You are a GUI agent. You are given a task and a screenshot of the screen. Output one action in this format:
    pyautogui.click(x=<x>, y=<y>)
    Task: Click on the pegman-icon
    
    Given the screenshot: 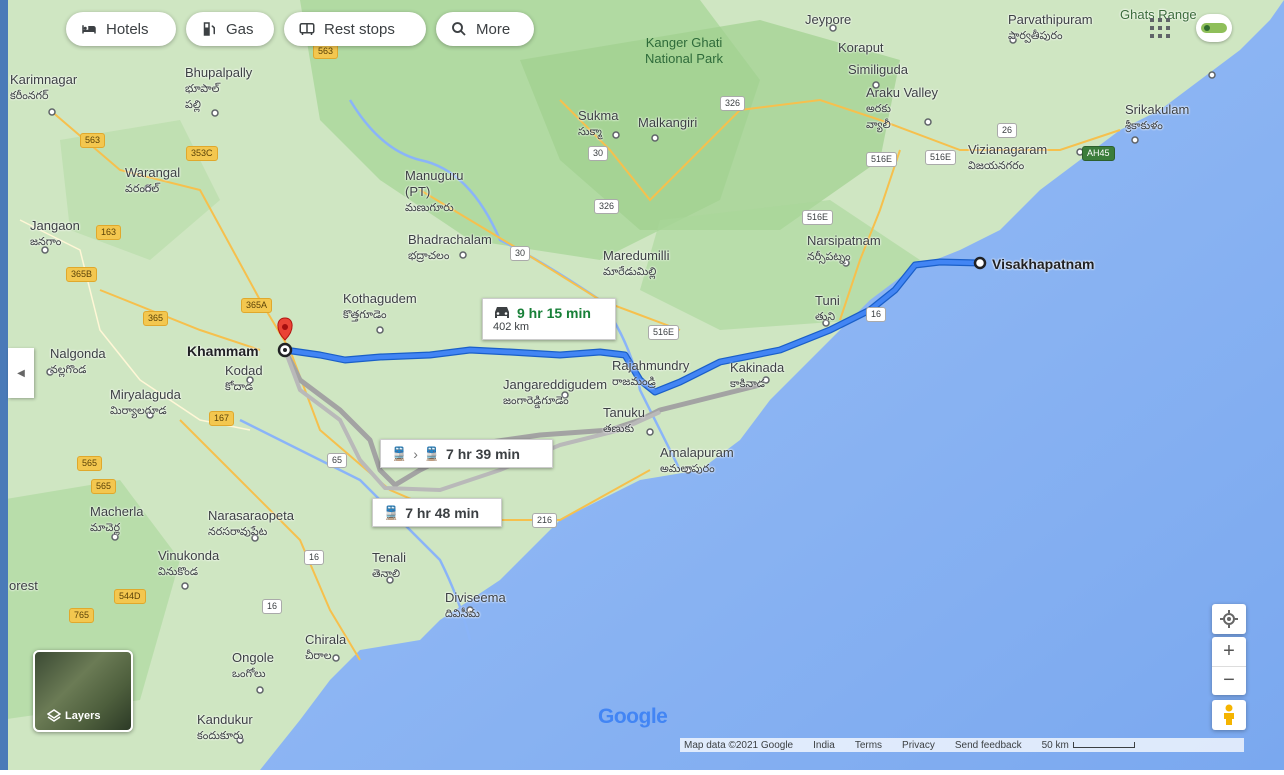 What is the action you would take?
    pyautogui.click(x=1229, y=714)
    